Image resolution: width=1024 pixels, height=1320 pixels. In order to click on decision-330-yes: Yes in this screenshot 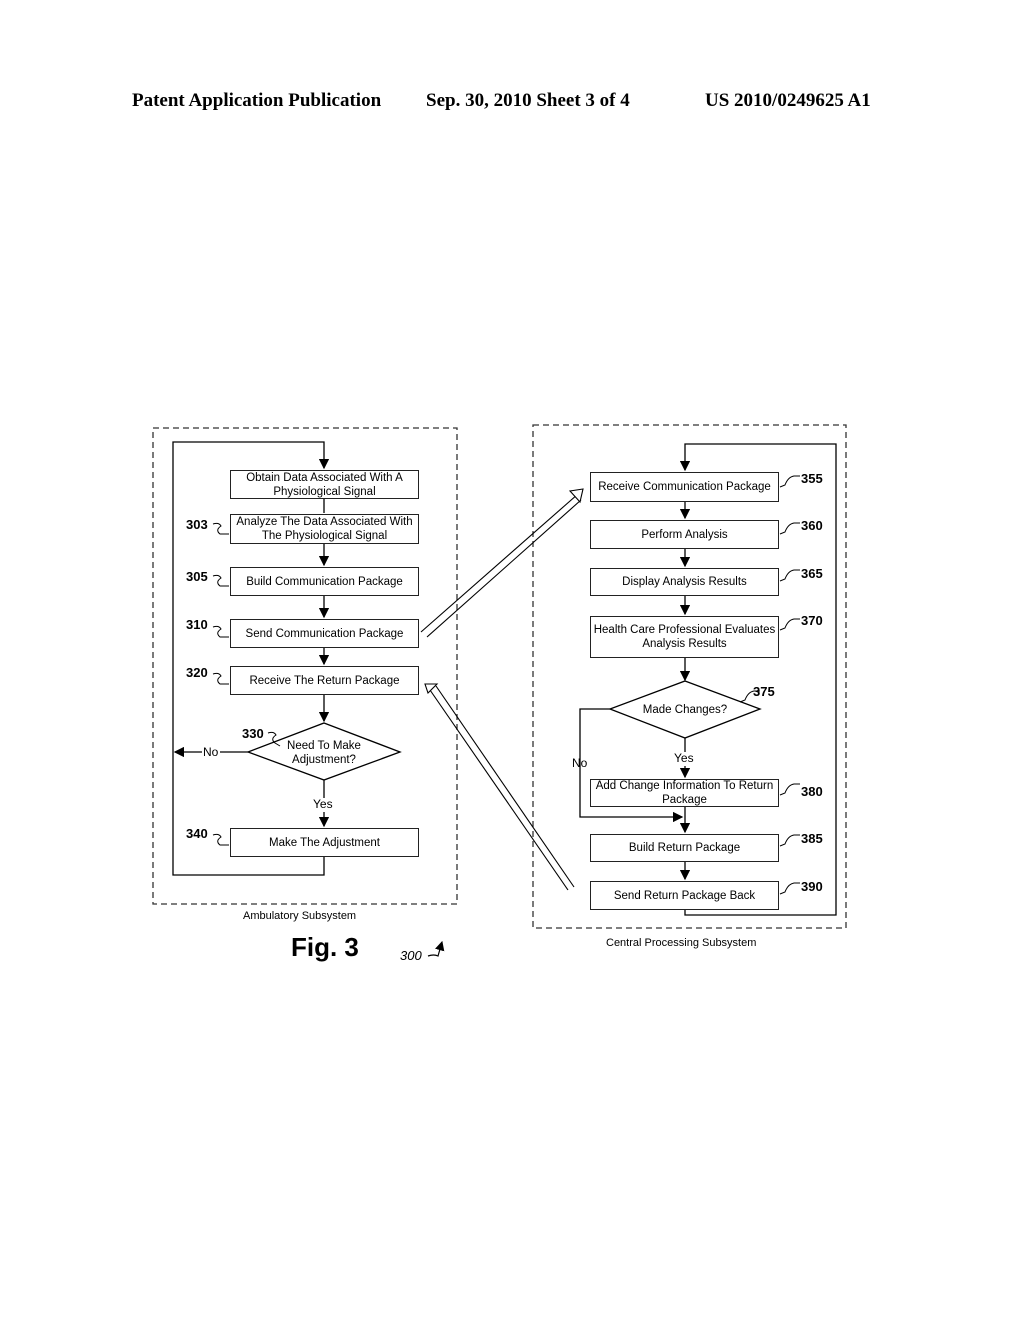, I will do `click(323, 804)`.